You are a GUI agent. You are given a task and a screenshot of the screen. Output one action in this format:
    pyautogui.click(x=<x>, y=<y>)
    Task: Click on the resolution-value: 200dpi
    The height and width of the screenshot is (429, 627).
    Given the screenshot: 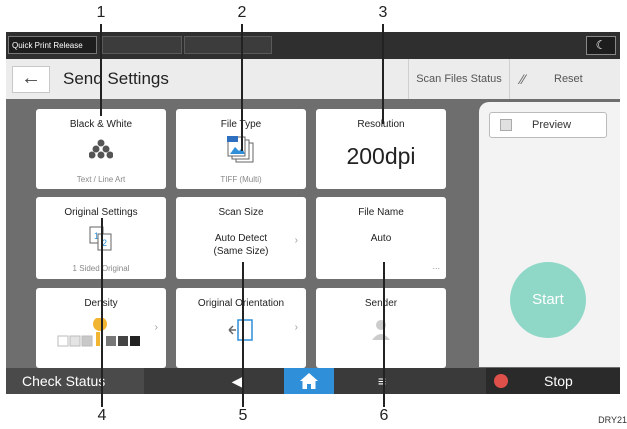 What is the action you would take?
    pyautogui.click(x=381, y=156)
    